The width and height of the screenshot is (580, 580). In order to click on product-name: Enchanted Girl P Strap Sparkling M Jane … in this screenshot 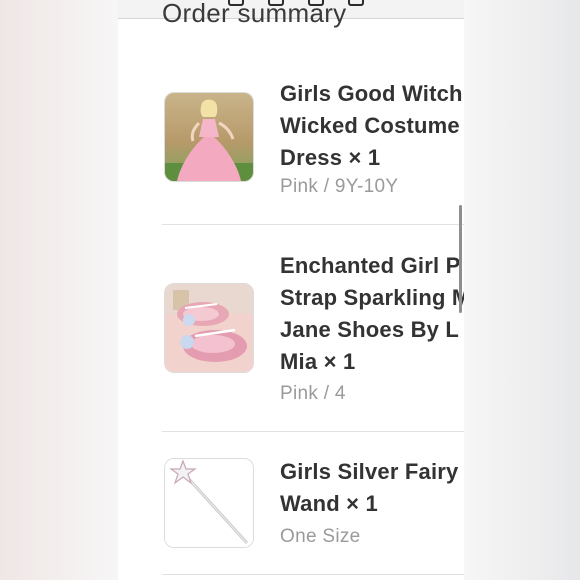, I will do `click(372, 313)`.